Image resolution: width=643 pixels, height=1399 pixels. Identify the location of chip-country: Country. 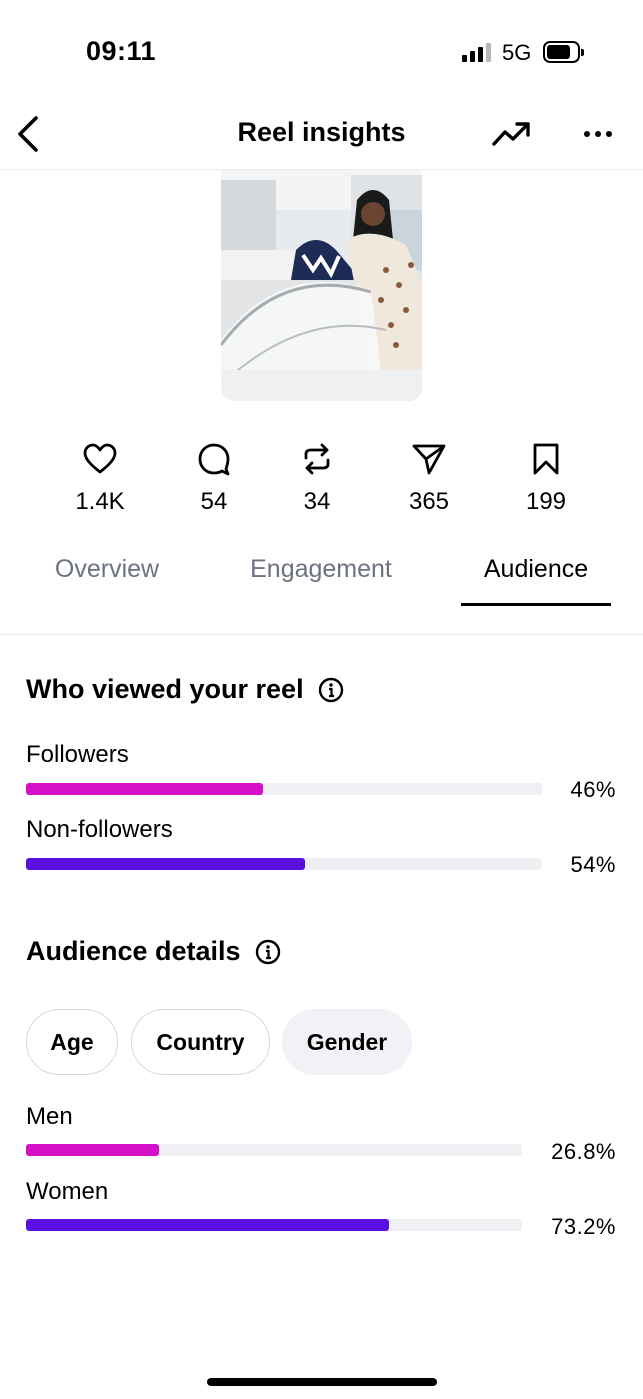
(200, 1042).